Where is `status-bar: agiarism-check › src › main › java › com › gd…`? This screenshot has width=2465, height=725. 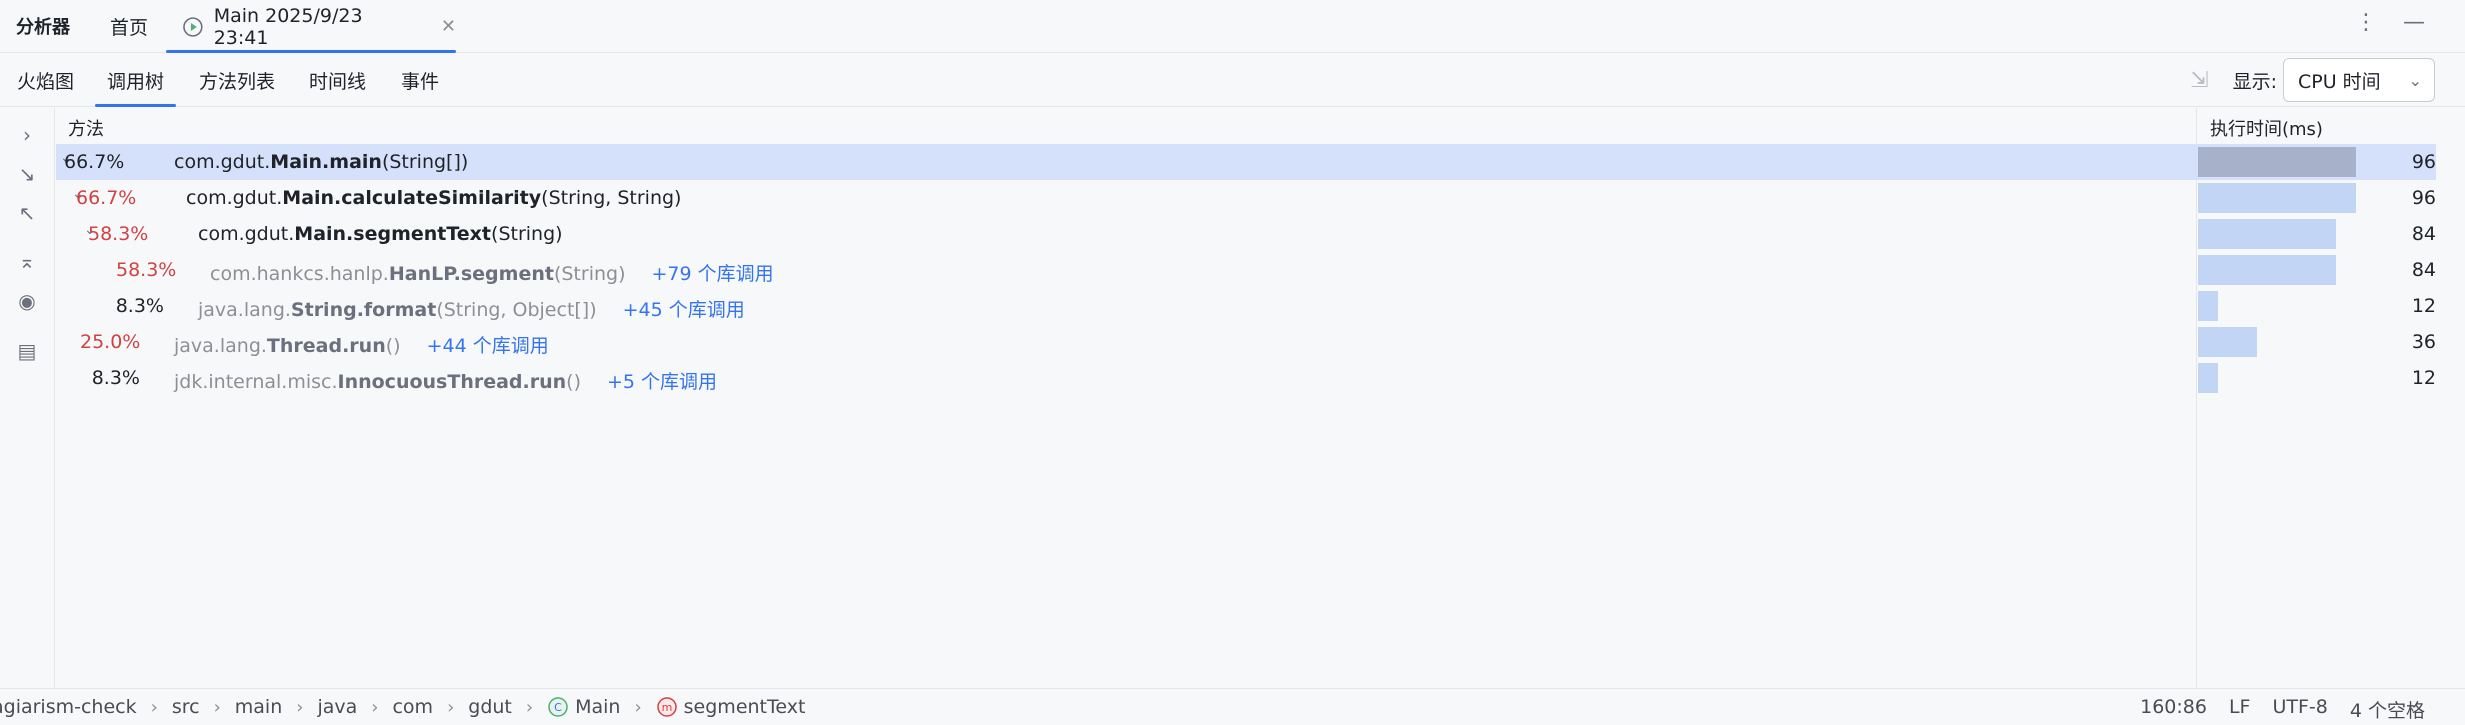
status-bar: agiarism-check › src › main › java › com › gd… is located at coordinates (1232, 706).